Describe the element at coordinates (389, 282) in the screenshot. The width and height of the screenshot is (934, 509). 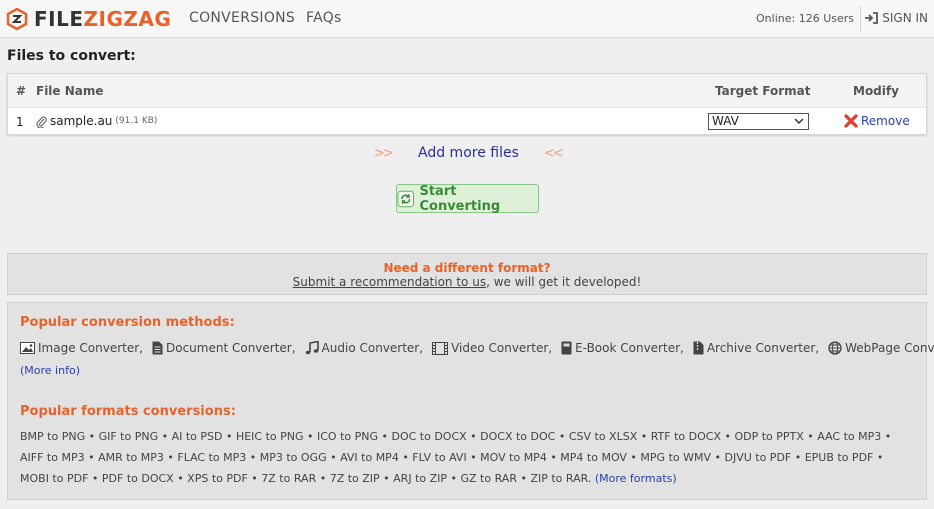
I see `submit-recommendation-link: Submit a recommendation to us` at that location.